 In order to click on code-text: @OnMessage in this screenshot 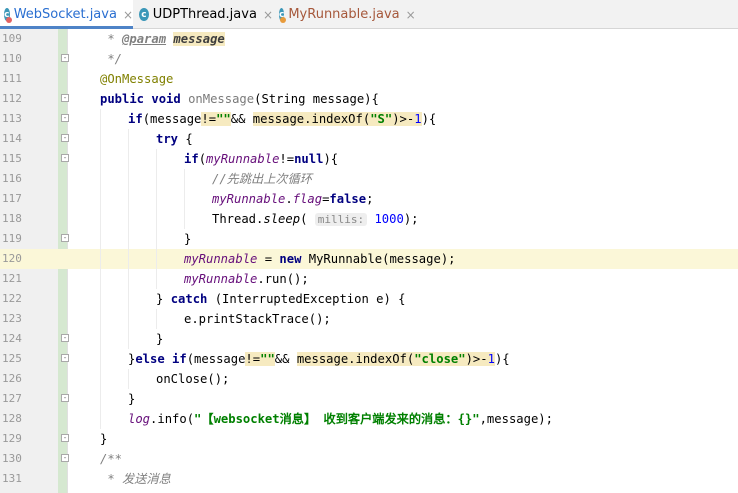, I will do `click(136, 79)`.